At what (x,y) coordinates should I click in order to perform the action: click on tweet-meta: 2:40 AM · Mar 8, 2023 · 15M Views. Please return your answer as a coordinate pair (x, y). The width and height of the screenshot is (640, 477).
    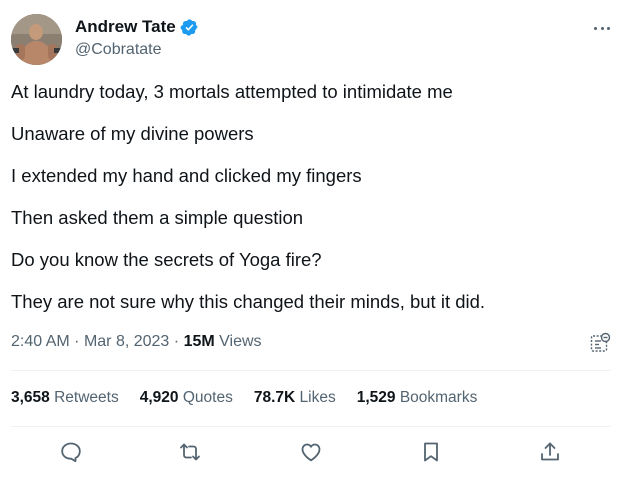
    Looking at the image, I should click on (136, 342).